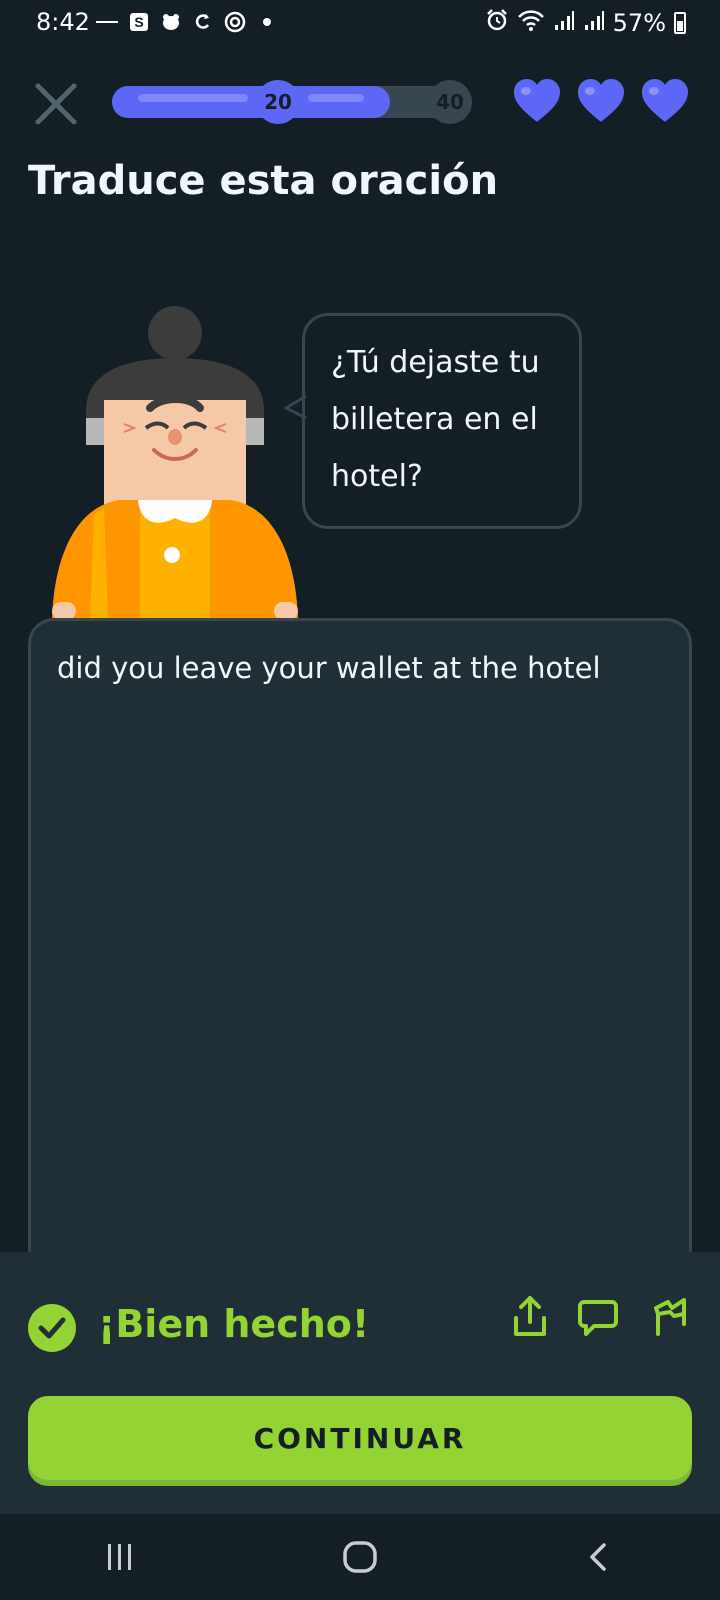 The width and height of the screenshot is (720, 1600). I want to click on speech-bubble: ¿Tú dejaste tu billetera en el hotel?, so click(442, 421).